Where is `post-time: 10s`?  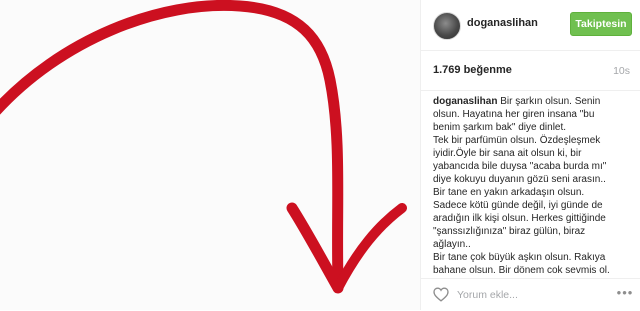
post-time: 10s is located at coordinates (621, 71).